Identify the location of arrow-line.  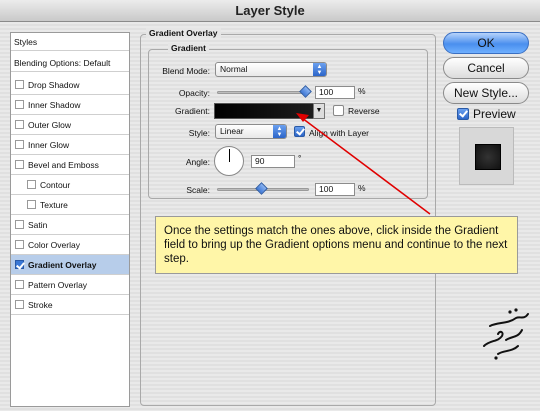
(366, 166).